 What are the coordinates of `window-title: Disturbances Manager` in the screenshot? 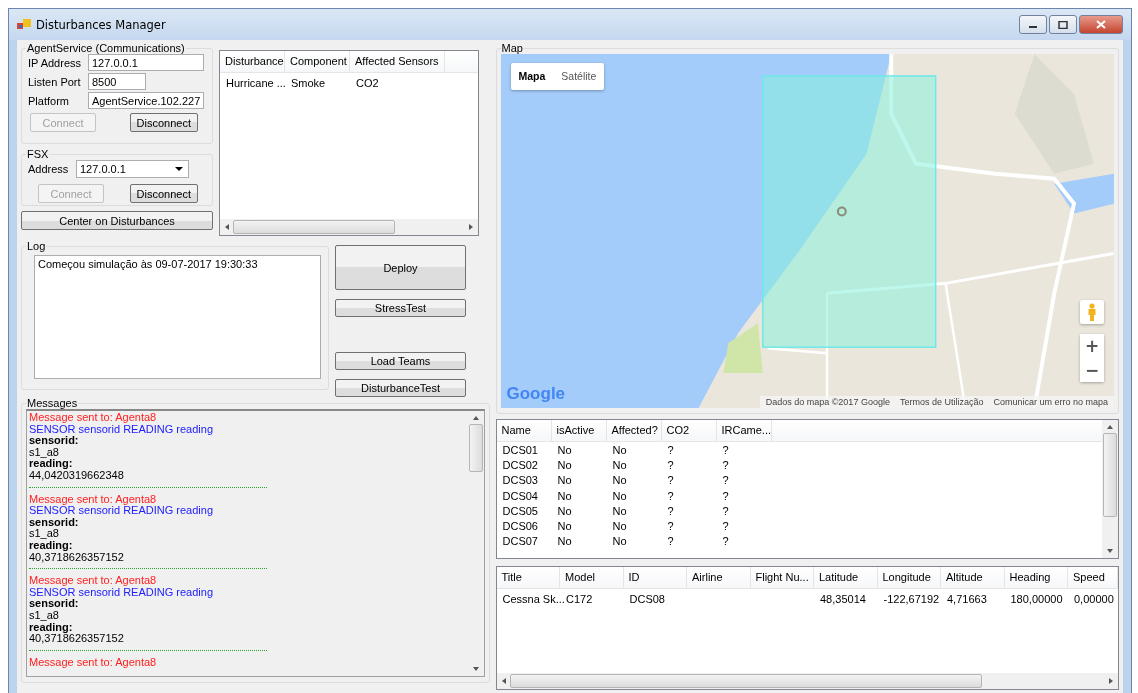 It's located at (101, 24).